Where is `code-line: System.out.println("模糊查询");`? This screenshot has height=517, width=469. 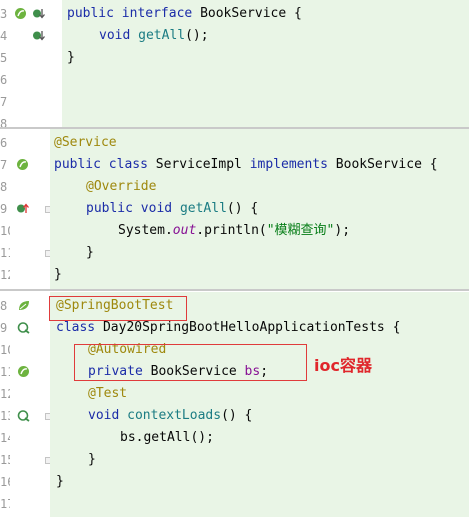 code-line: System.out.println("模糊查询"); is located at coordinates (234, 230).